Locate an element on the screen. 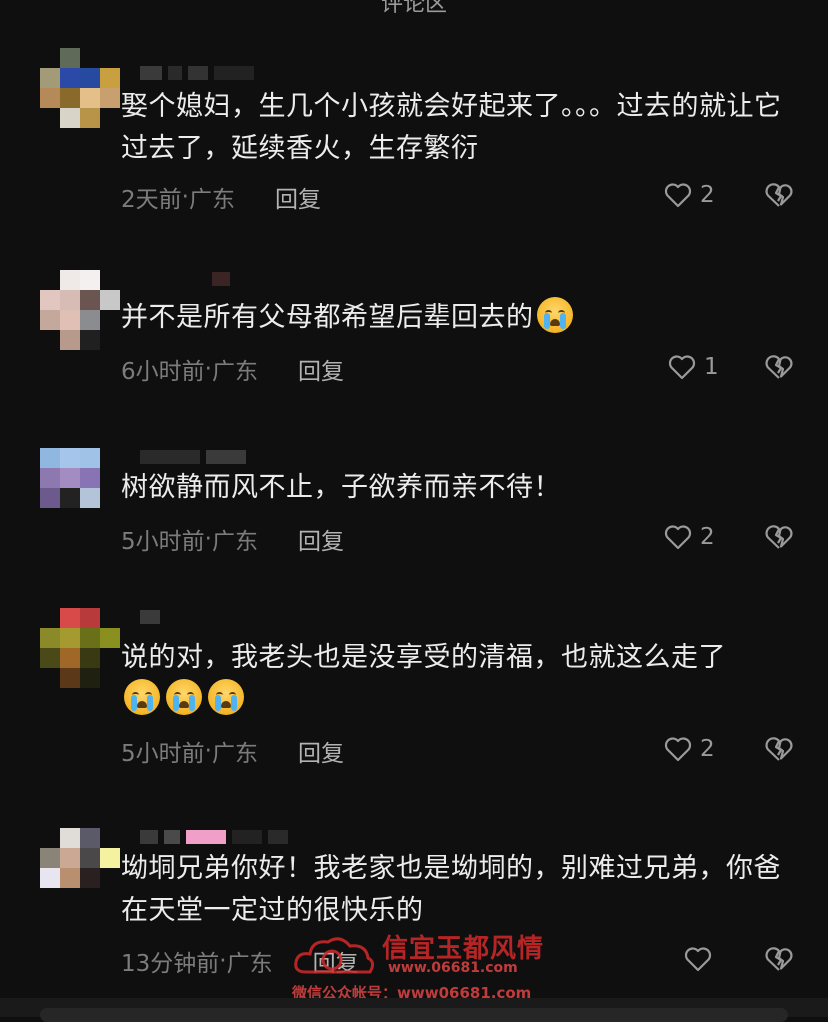 The width and height of the screenshot is (828, 1022). page-title: 评论区 is located at coordinates (413, 8).